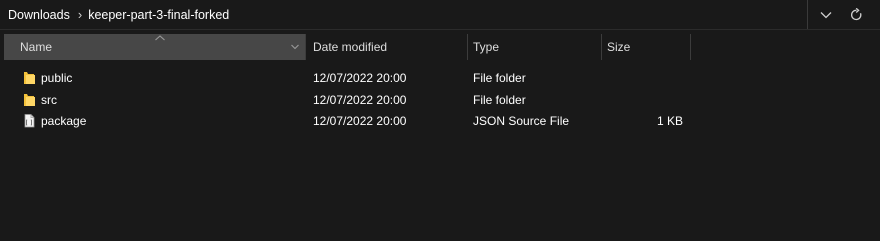  I want to click on column-filter-chevron-icon, so click(295, 47).